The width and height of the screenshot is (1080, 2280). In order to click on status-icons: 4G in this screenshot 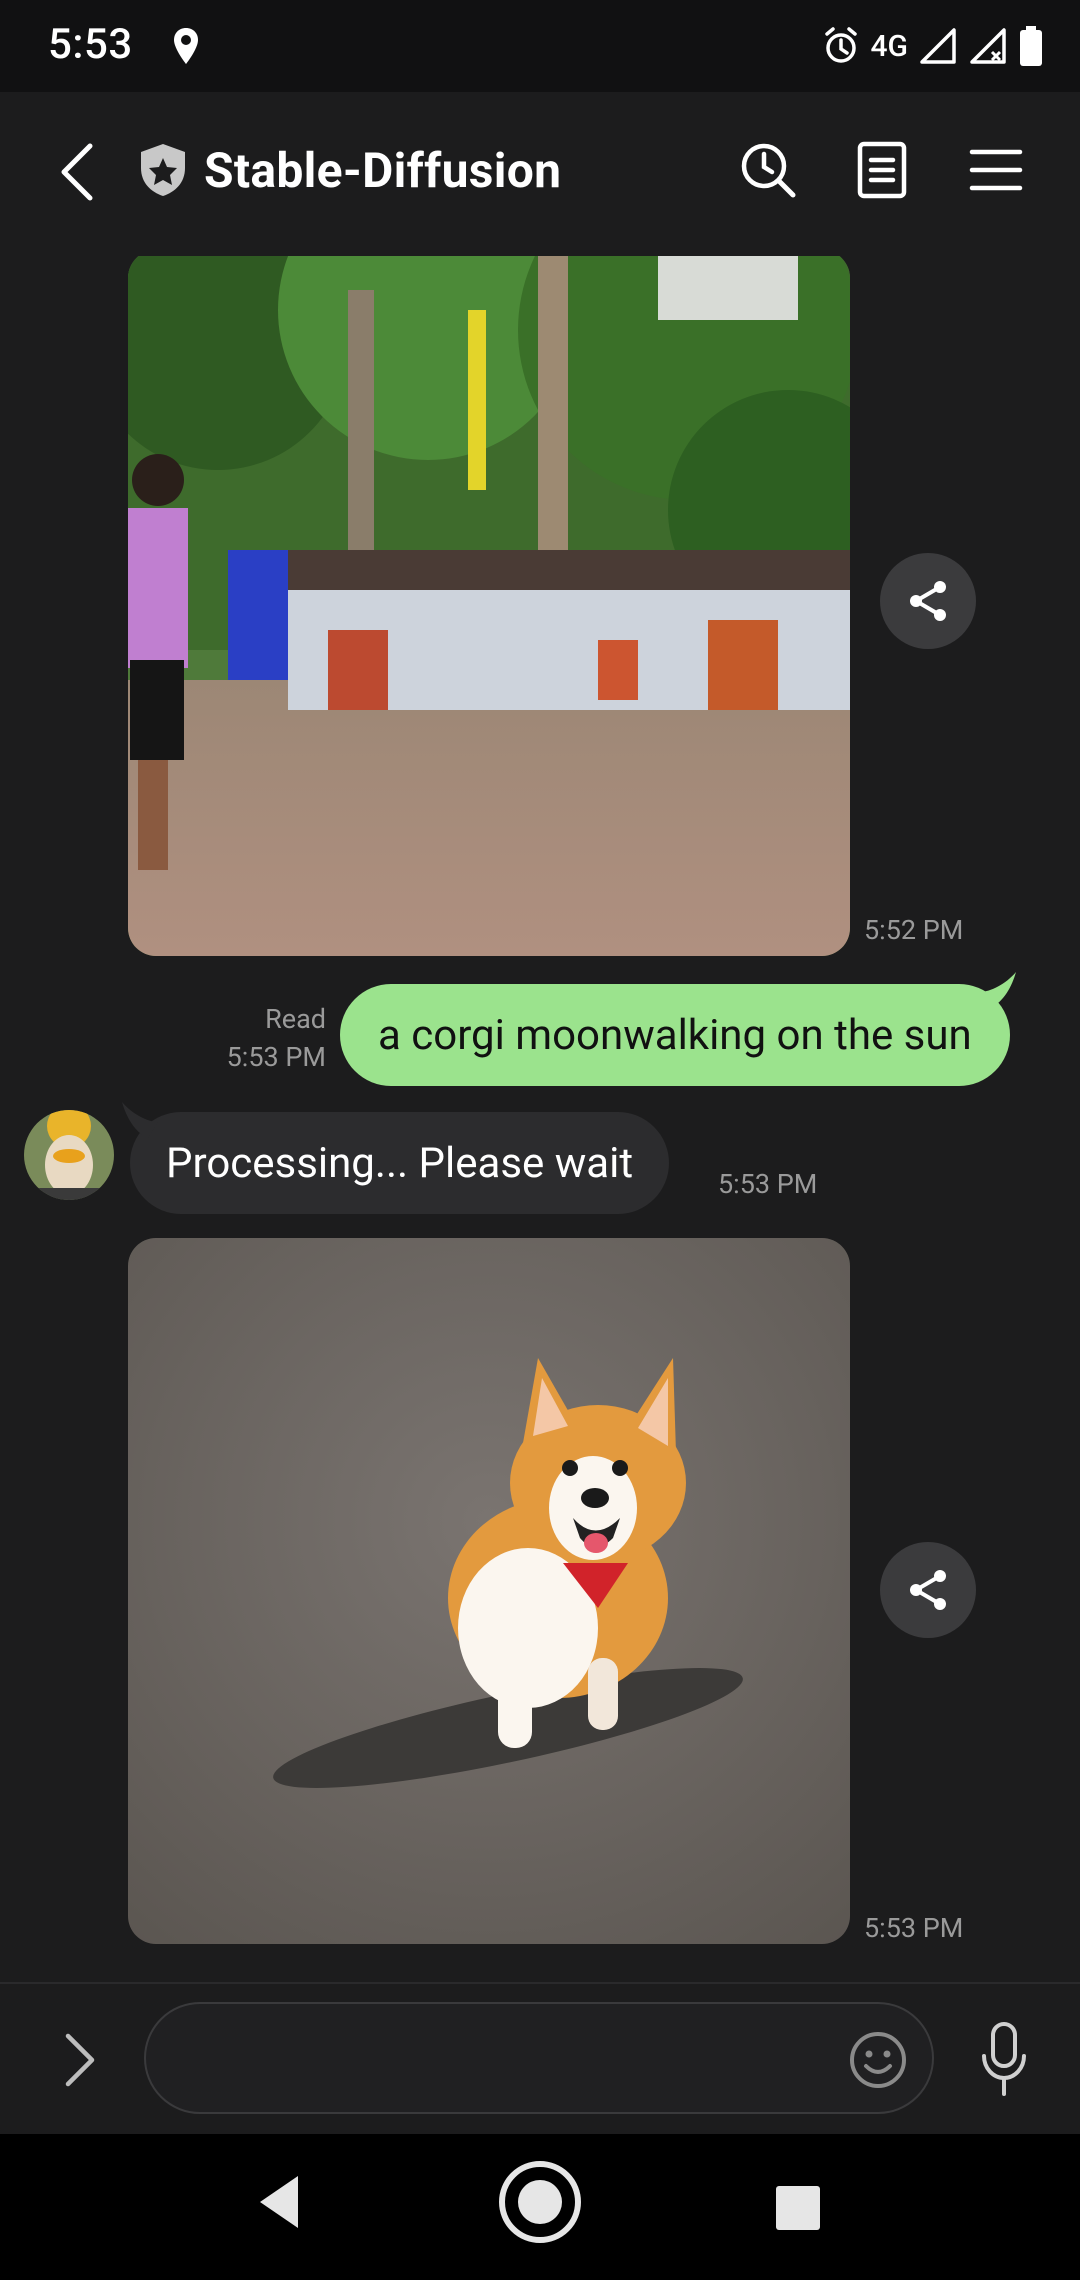, I will do `click(933, 46)`.